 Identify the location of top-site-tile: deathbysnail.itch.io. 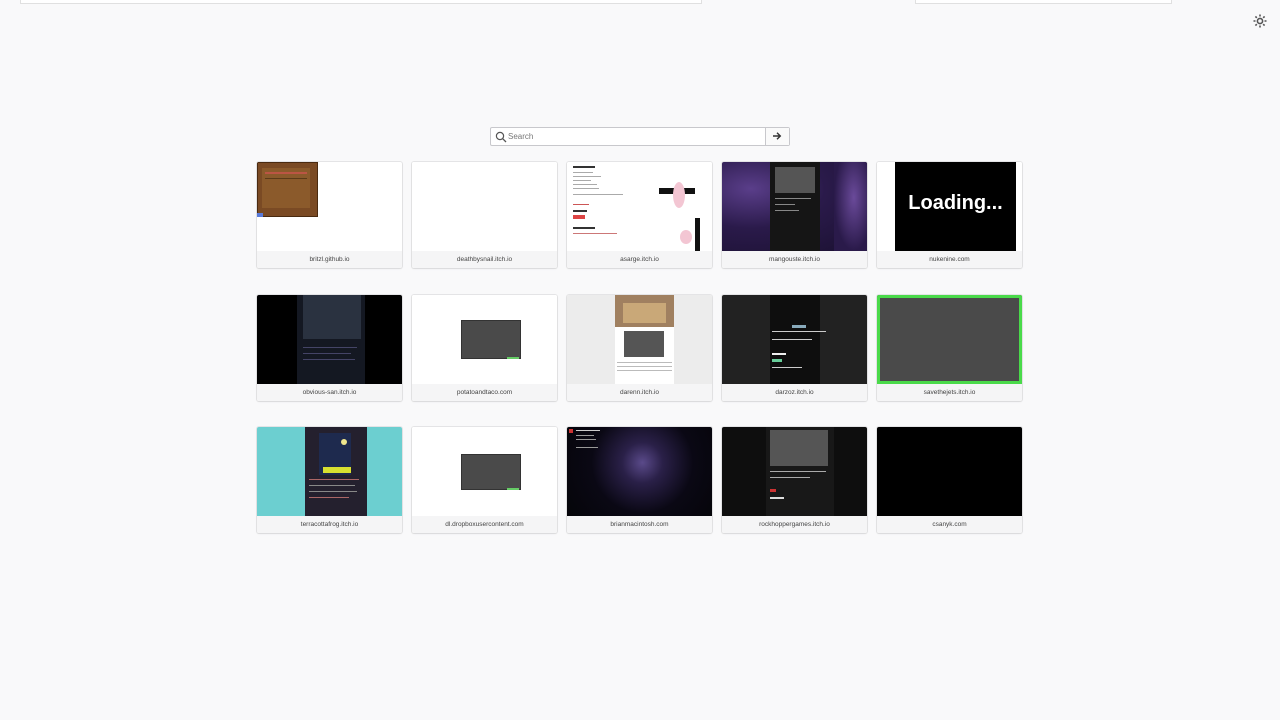
(484, 215).